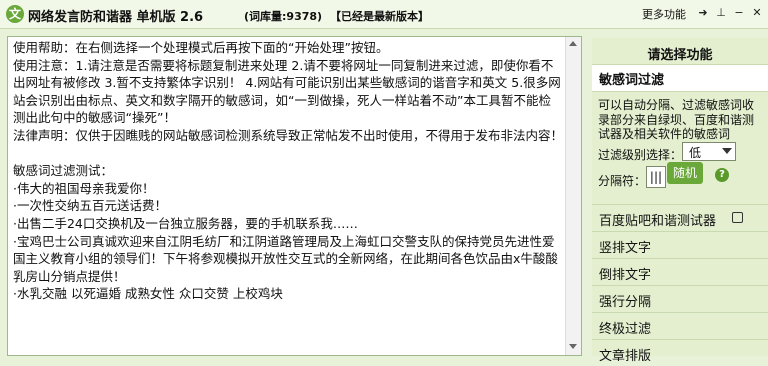 The width and height of the screenshot is (768, 366). Describe the element at coordinates (658, 221) in the screenshot. I see `menu-item-label: 百度贴吧和谐测试器` at that location.